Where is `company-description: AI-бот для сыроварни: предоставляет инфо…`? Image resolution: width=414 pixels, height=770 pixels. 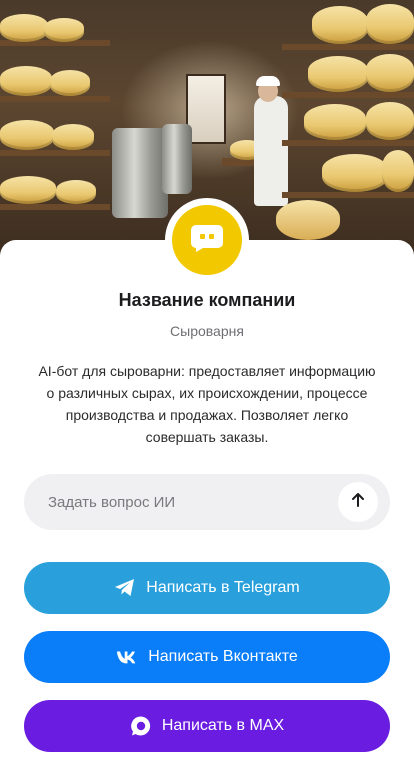
company-description: AI-бот для сыроварни: предоставляет инфо… is located at coordinates (207, 404).